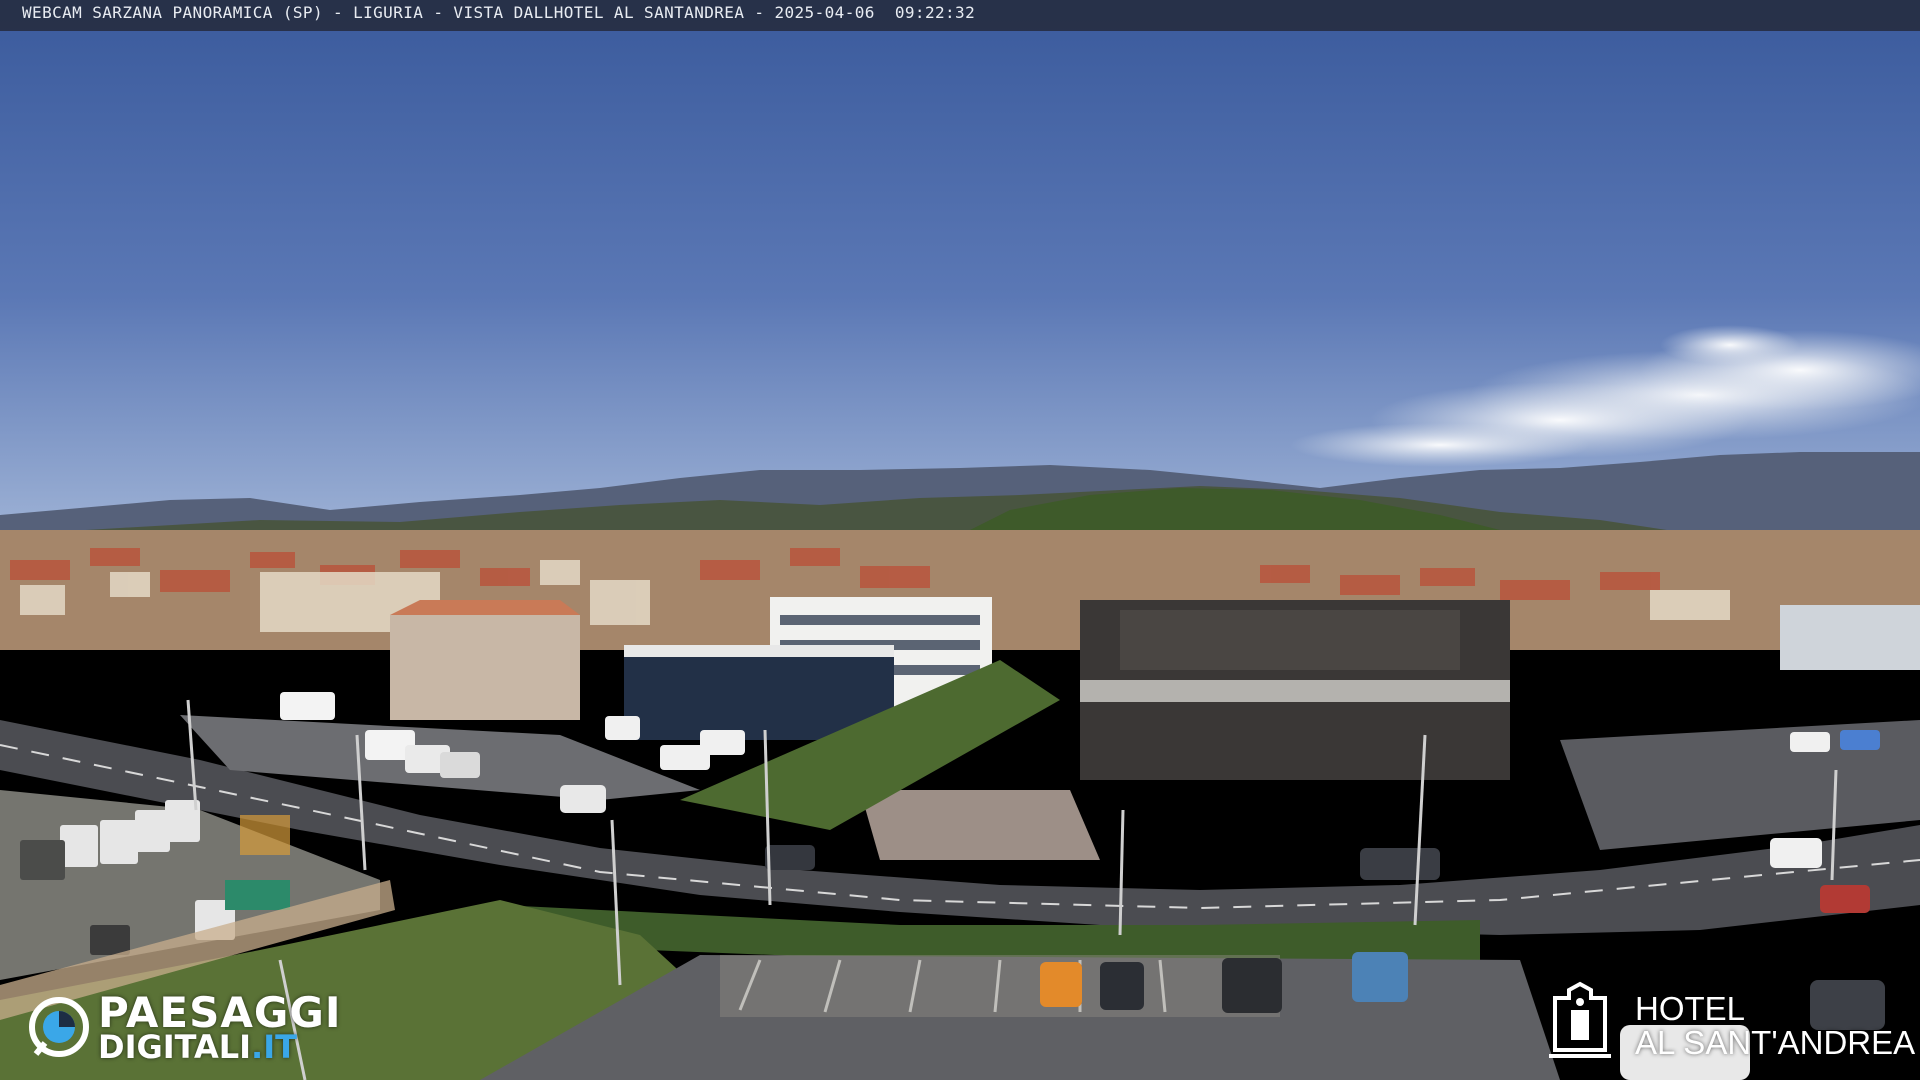  Describe the element at coordinates (59, 1027) in the screenshot. I see `camera-lens-icon` at that location.